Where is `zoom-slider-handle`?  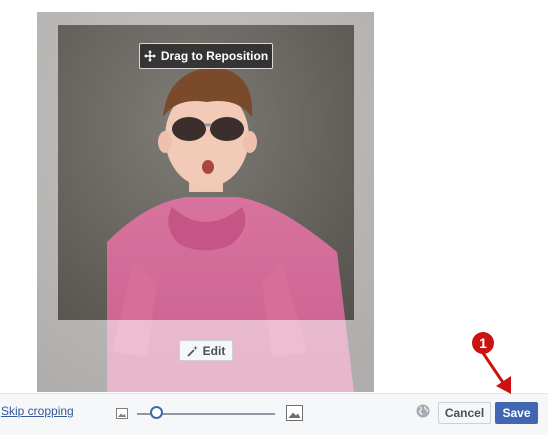 zoom-slider-handle is located at coordinates (156, 412).